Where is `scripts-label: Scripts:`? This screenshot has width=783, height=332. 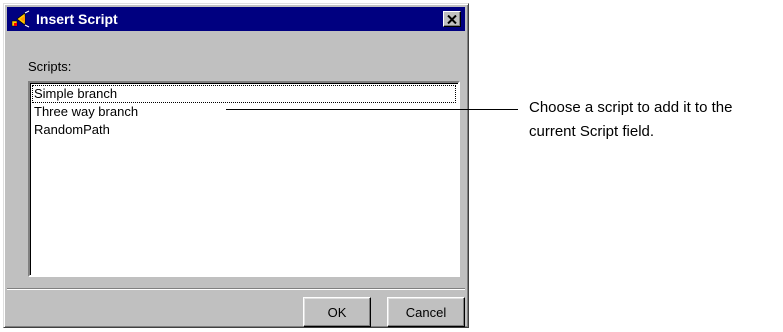
scripts-label: Scripts: is located at coordinates (50, 66).